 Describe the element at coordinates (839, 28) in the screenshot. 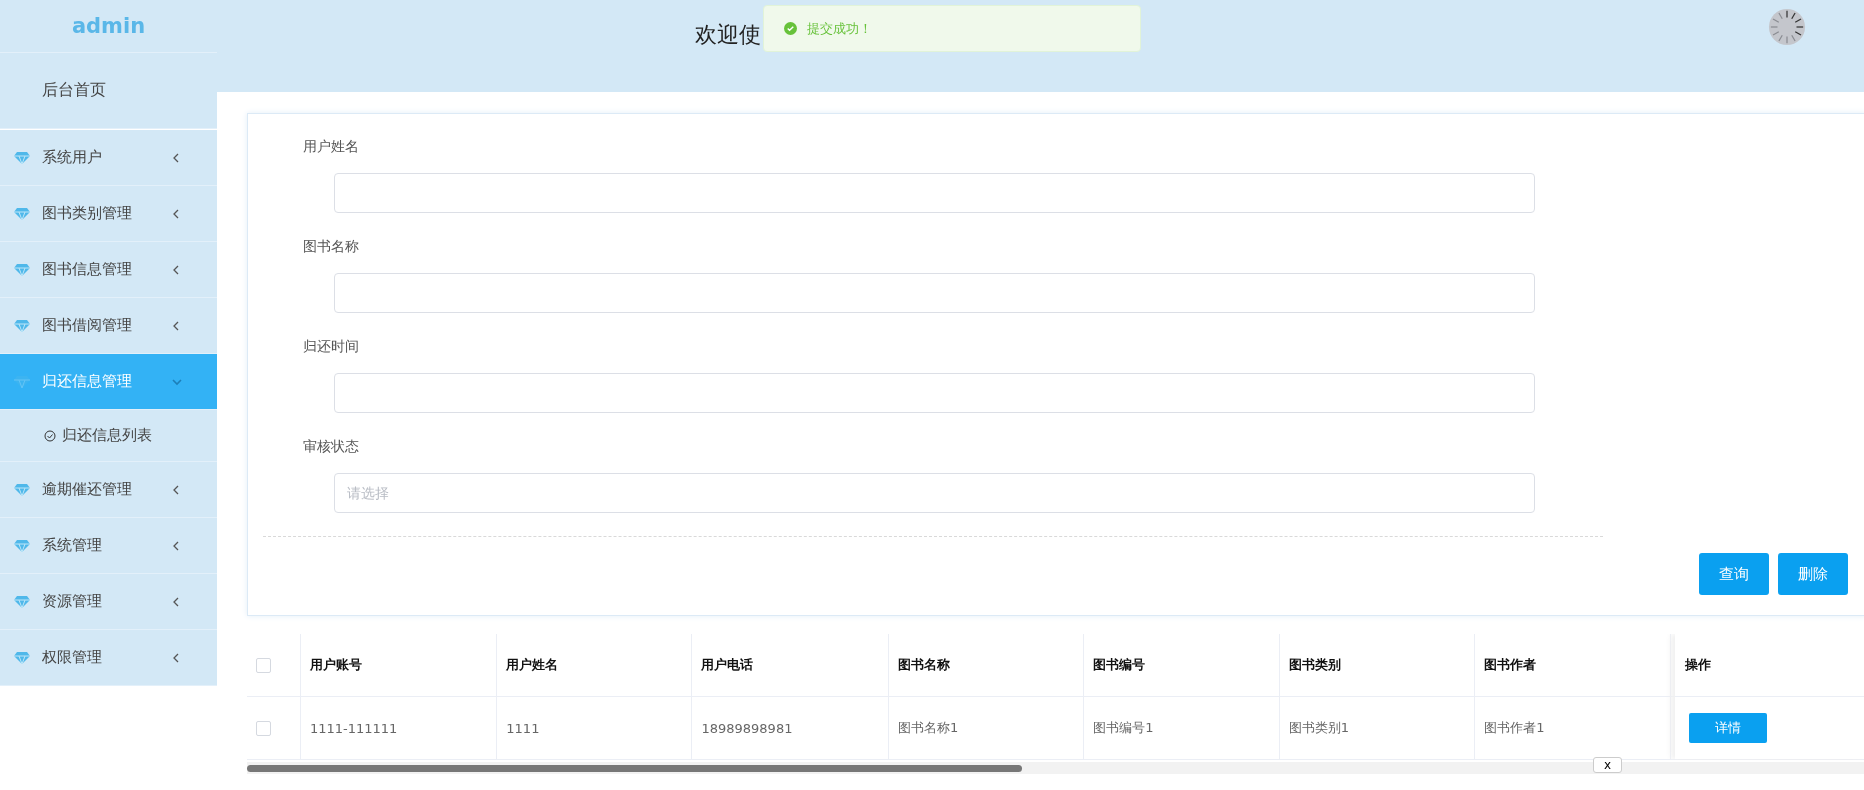

I see `toast-message: 提交成功！` at that location.